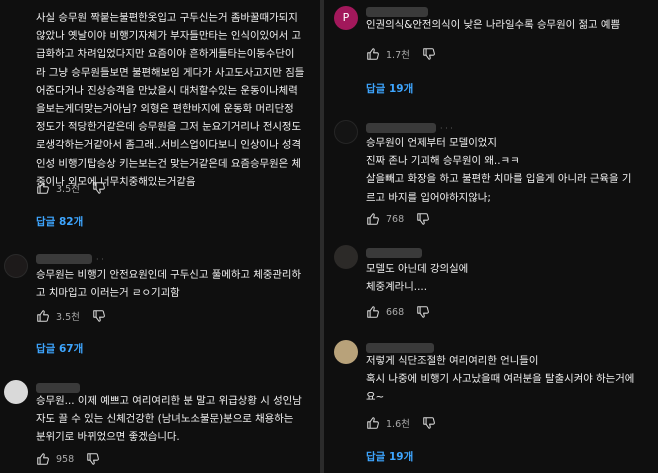 This screenshot has height=473, width=658. I want to click on comment-line: 승무원... 이제 예쁘고 여리여리한 분 말고 위급상황 시 성인남, so click(169, 401).